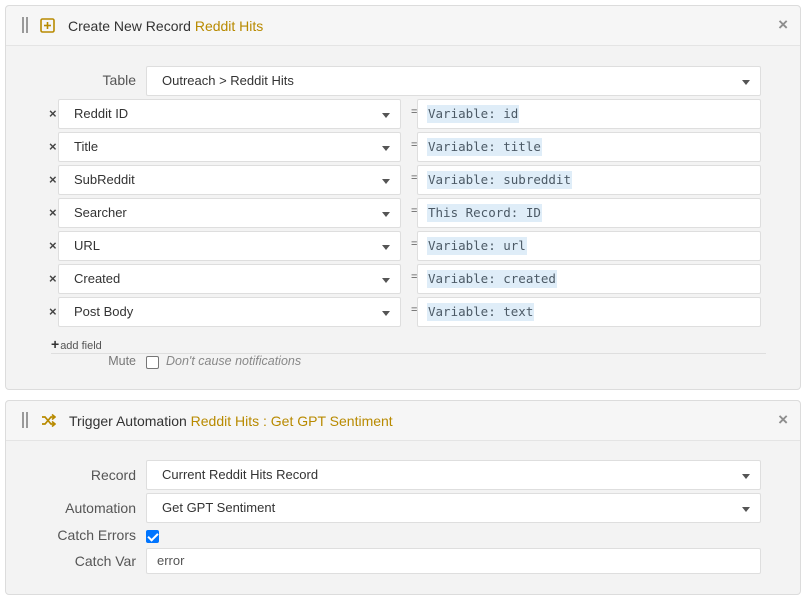 This screenshot has height=600, width=809. Describe the element at coordinates (408, 353) in the screenshot. I see `divider` at that location.